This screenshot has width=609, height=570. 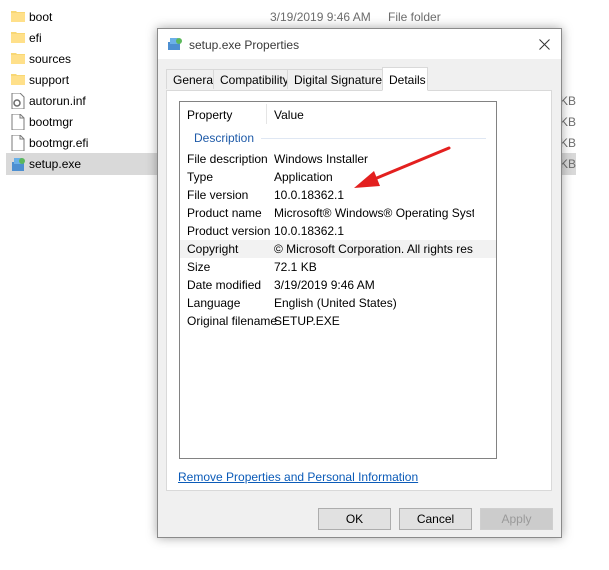 I want to click on property-value: SETUP.EXE, so click(x=307, y=321).